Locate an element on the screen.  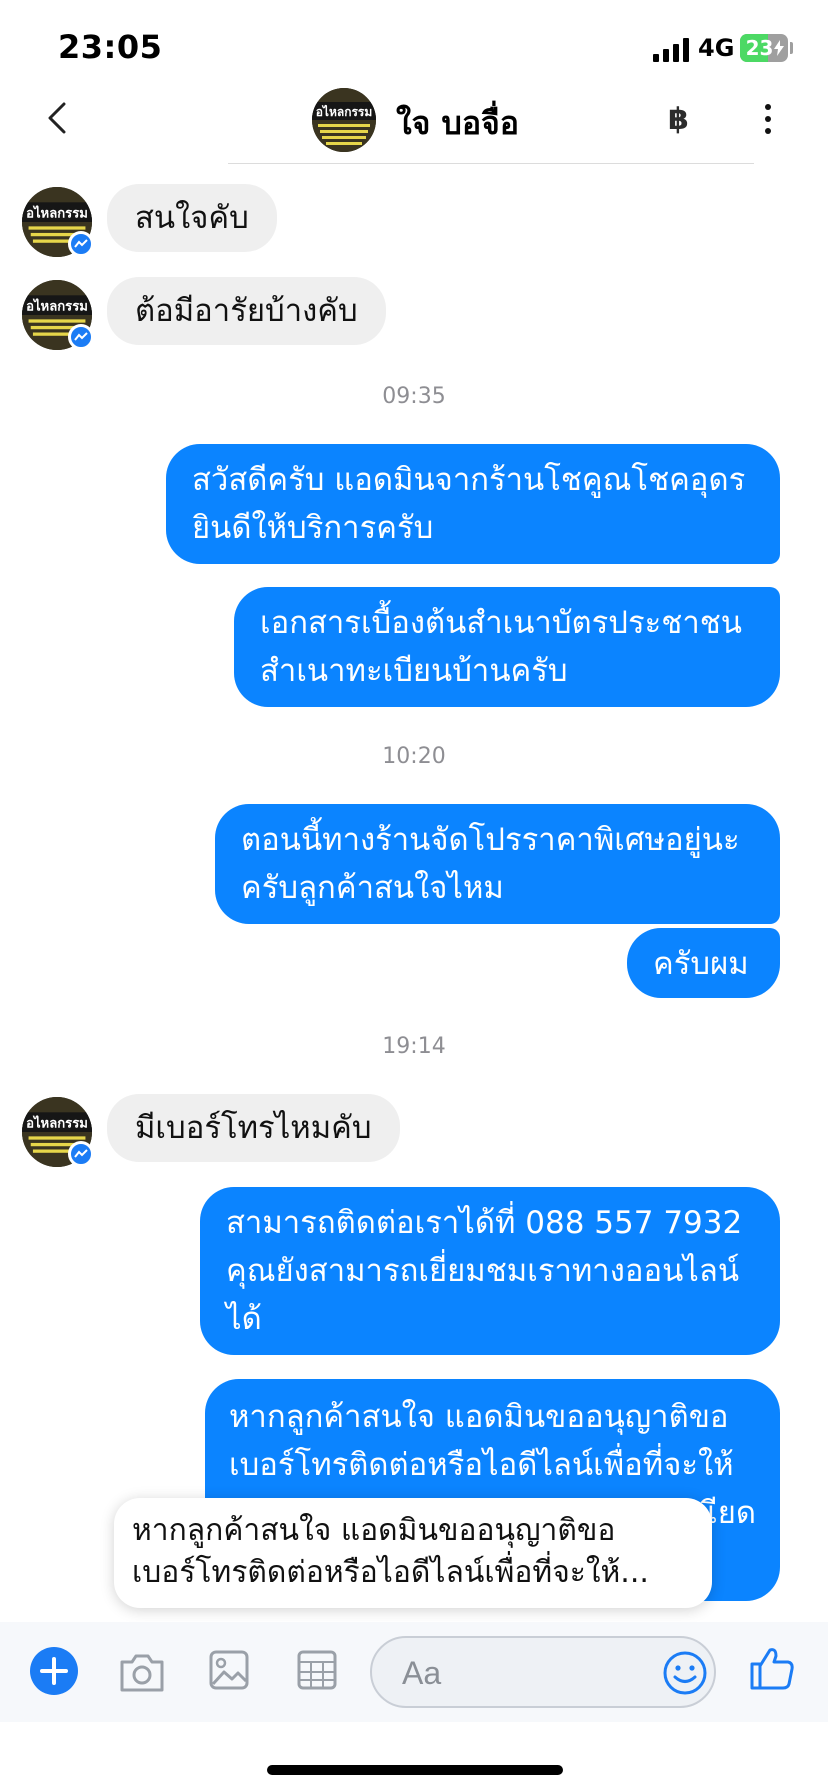
chevron-left-icon is located at coordinates (57, 118).